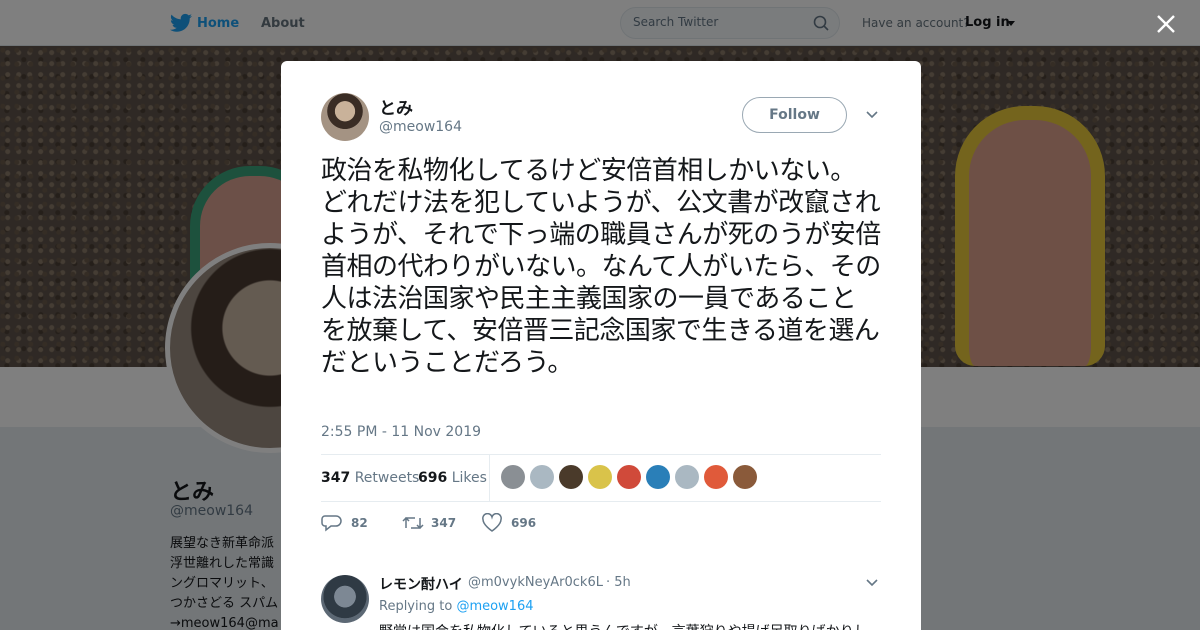 This screenshot has width=1200, height=630. I want to click on retweet-stat: 347 Retweets, so click(370, 478).